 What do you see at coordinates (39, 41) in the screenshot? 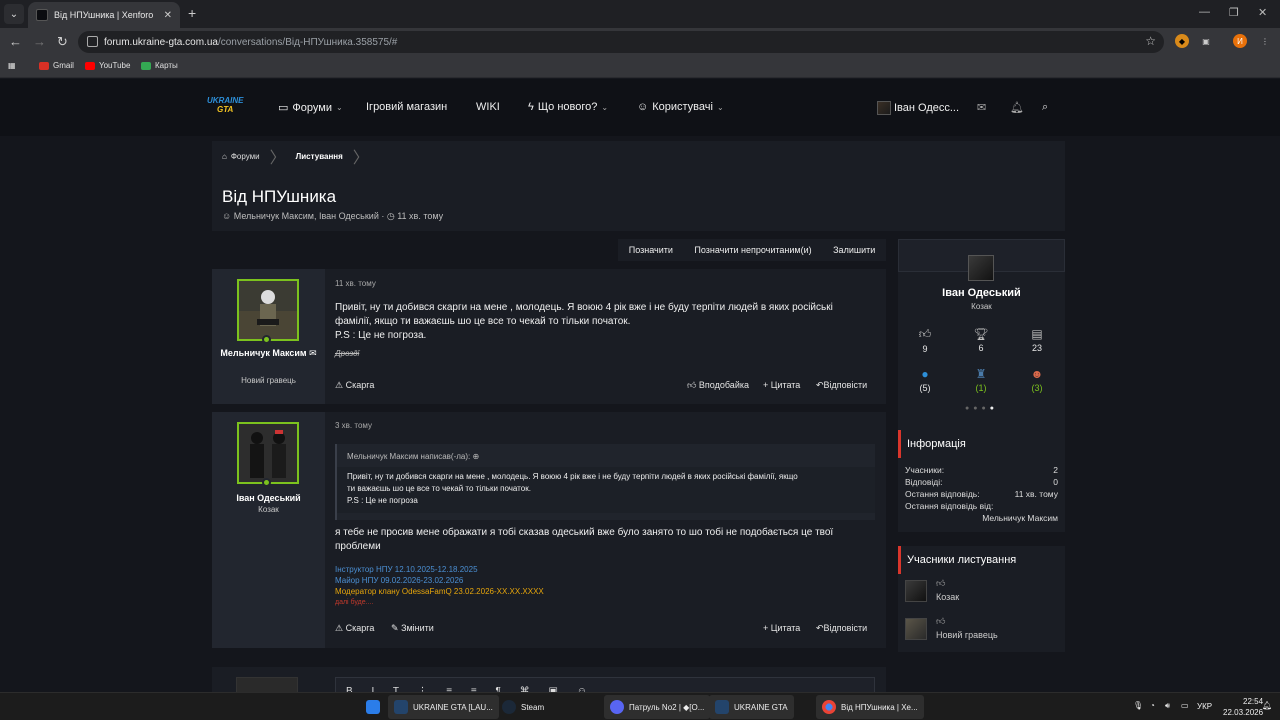
I see `forward-icon: →` at bounding box center [39, 41].